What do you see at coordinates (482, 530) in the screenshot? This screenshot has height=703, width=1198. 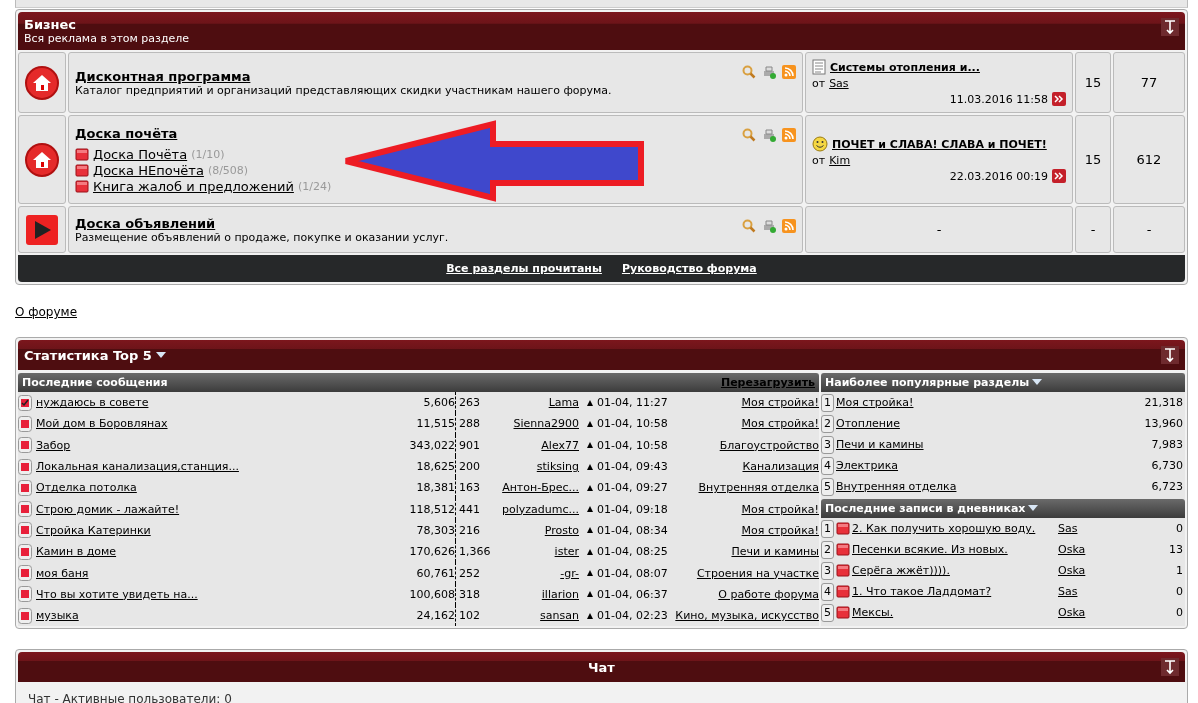 I see `replies-count: 216` at bounding box center [482, 530].